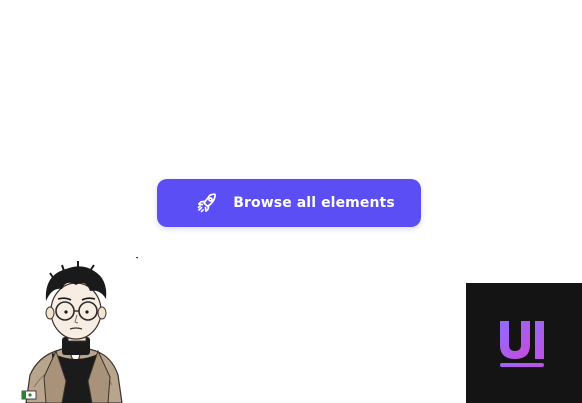  What do you see at coordinates (77, 330) in the screenshot?
I see `avatar` at bounding box center [77, 330].